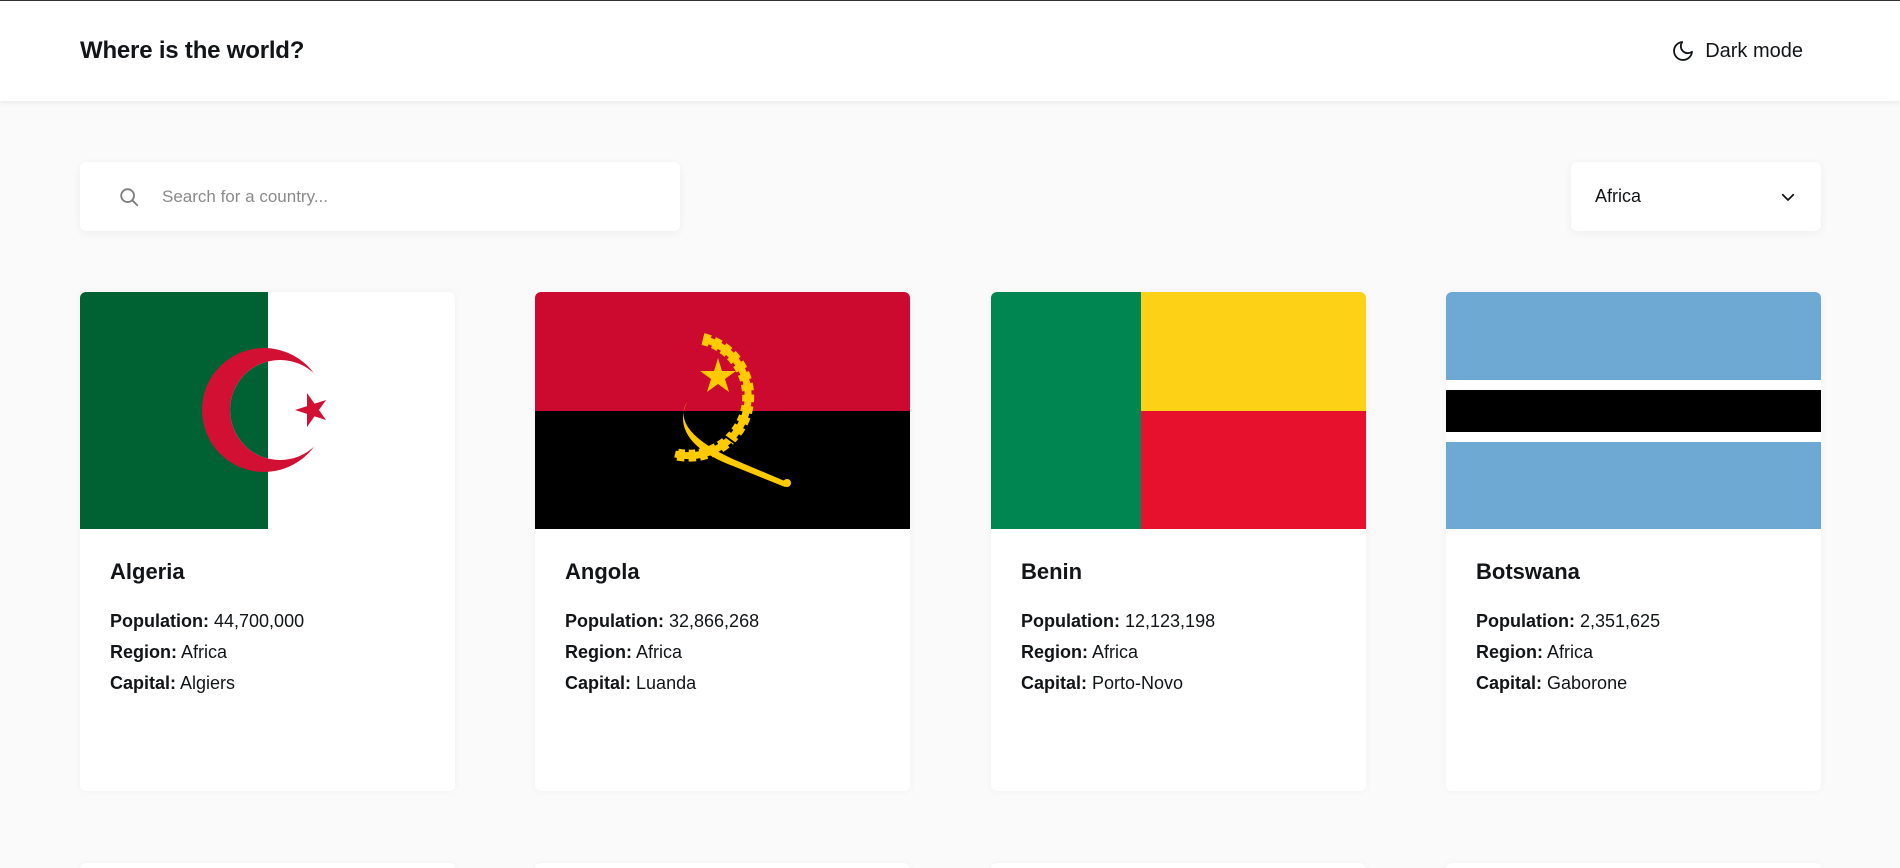 This screenshot has width=1900, height=868. Describe the element at coordinates (1587, 683) in the screenshot. I see `capital-value: Gaborone` at that location.